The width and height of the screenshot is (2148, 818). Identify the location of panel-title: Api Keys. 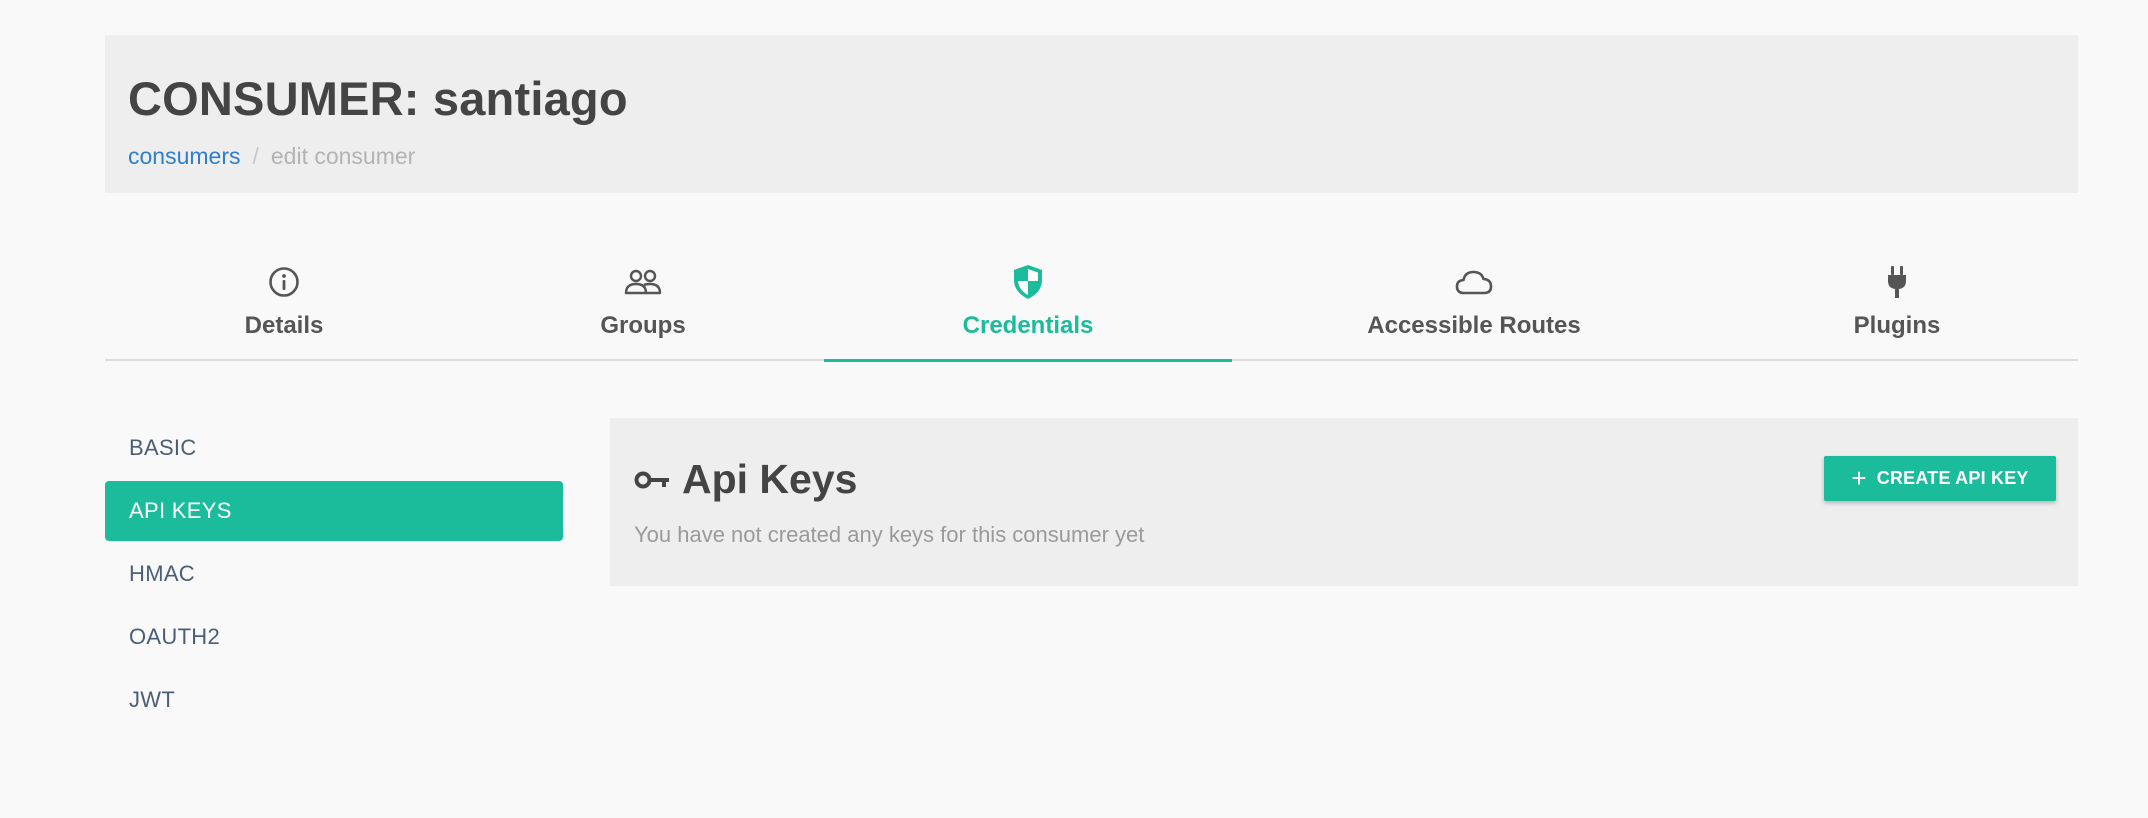
(745, 479).